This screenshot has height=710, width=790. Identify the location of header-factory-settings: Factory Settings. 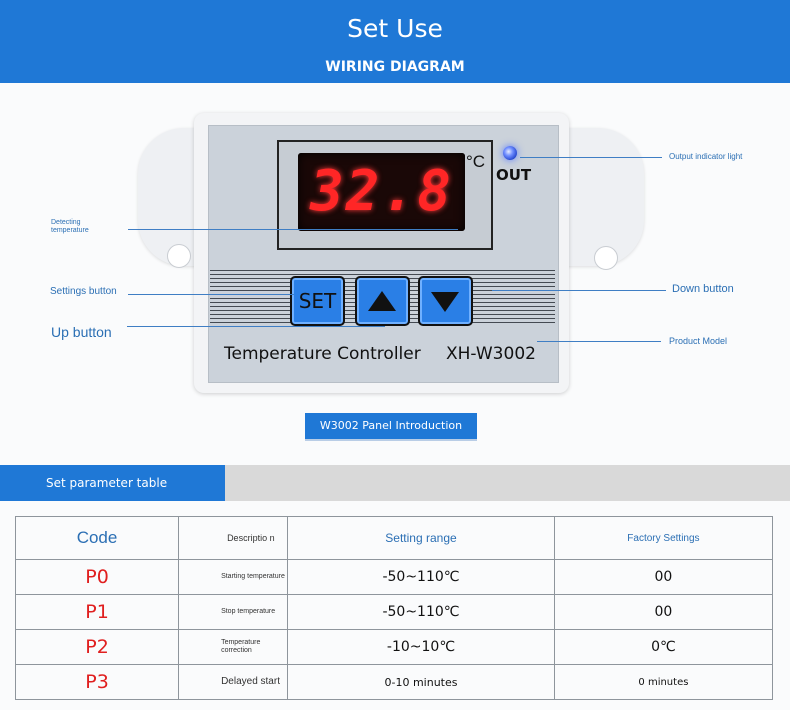
(663, 538).